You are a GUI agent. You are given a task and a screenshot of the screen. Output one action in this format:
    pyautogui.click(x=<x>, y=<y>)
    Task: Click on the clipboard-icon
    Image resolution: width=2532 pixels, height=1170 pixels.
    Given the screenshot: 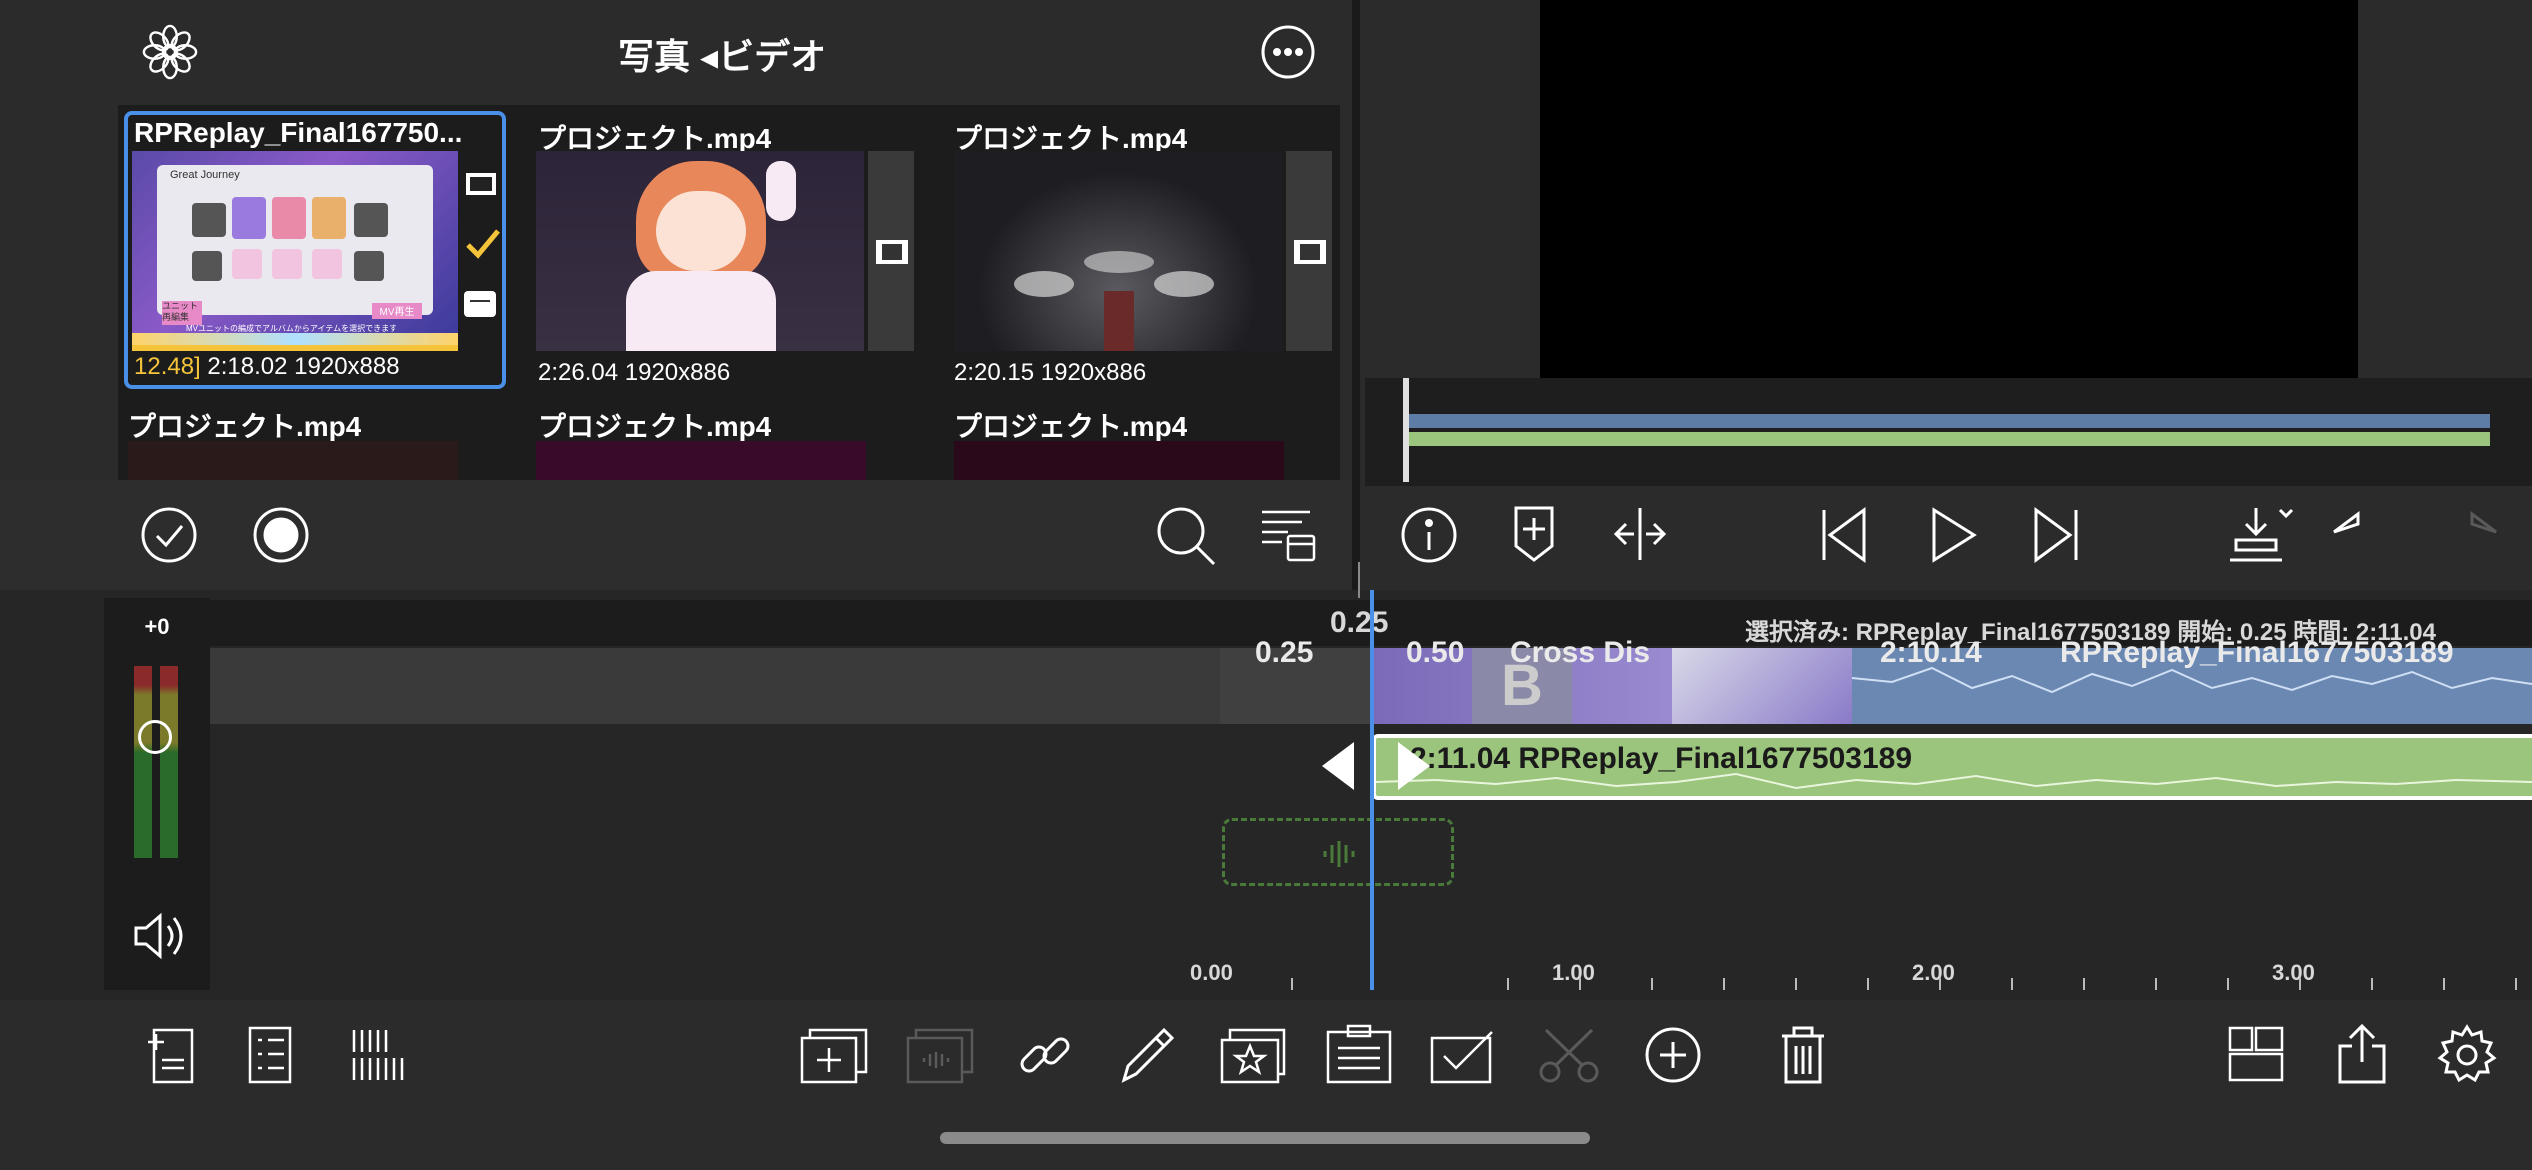 What is the action you would take?
    pyautogui.click(x=1359, y=1054)
    